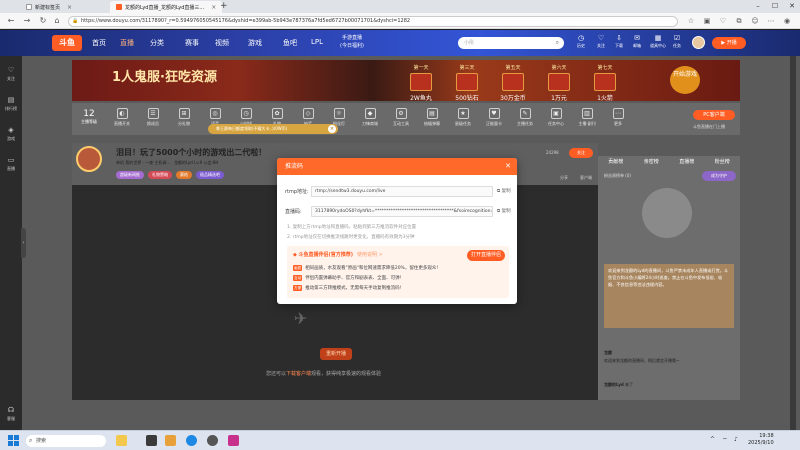 The width and height of the screenshot is (800, 450). What do you see at coordinates (191, 440) in the screenshot?
I see `edge-icon` at bounding box center [191, 440].